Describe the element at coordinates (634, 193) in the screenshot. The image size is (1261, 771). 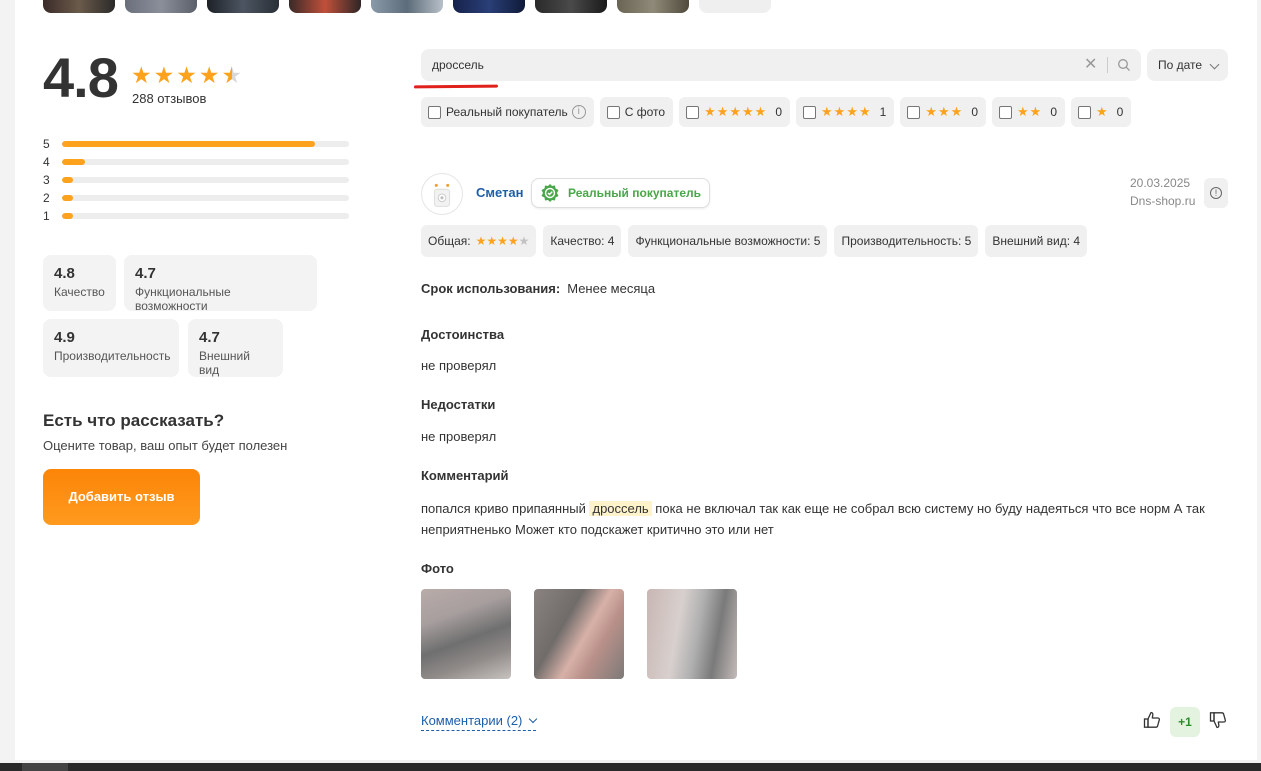
I see `badge-label: Реальный покупатель` at that location.